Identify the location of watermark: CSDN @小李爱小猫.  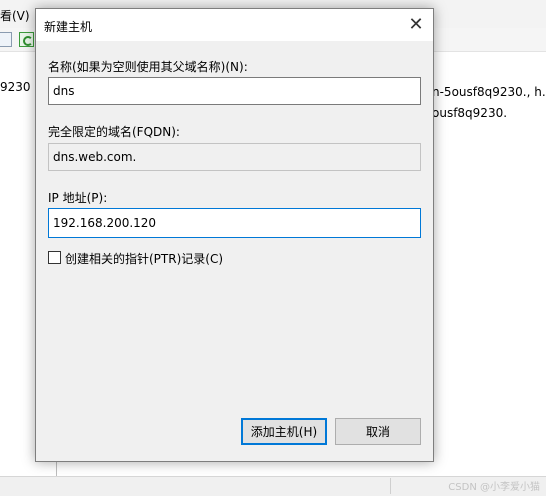
(494, 487).